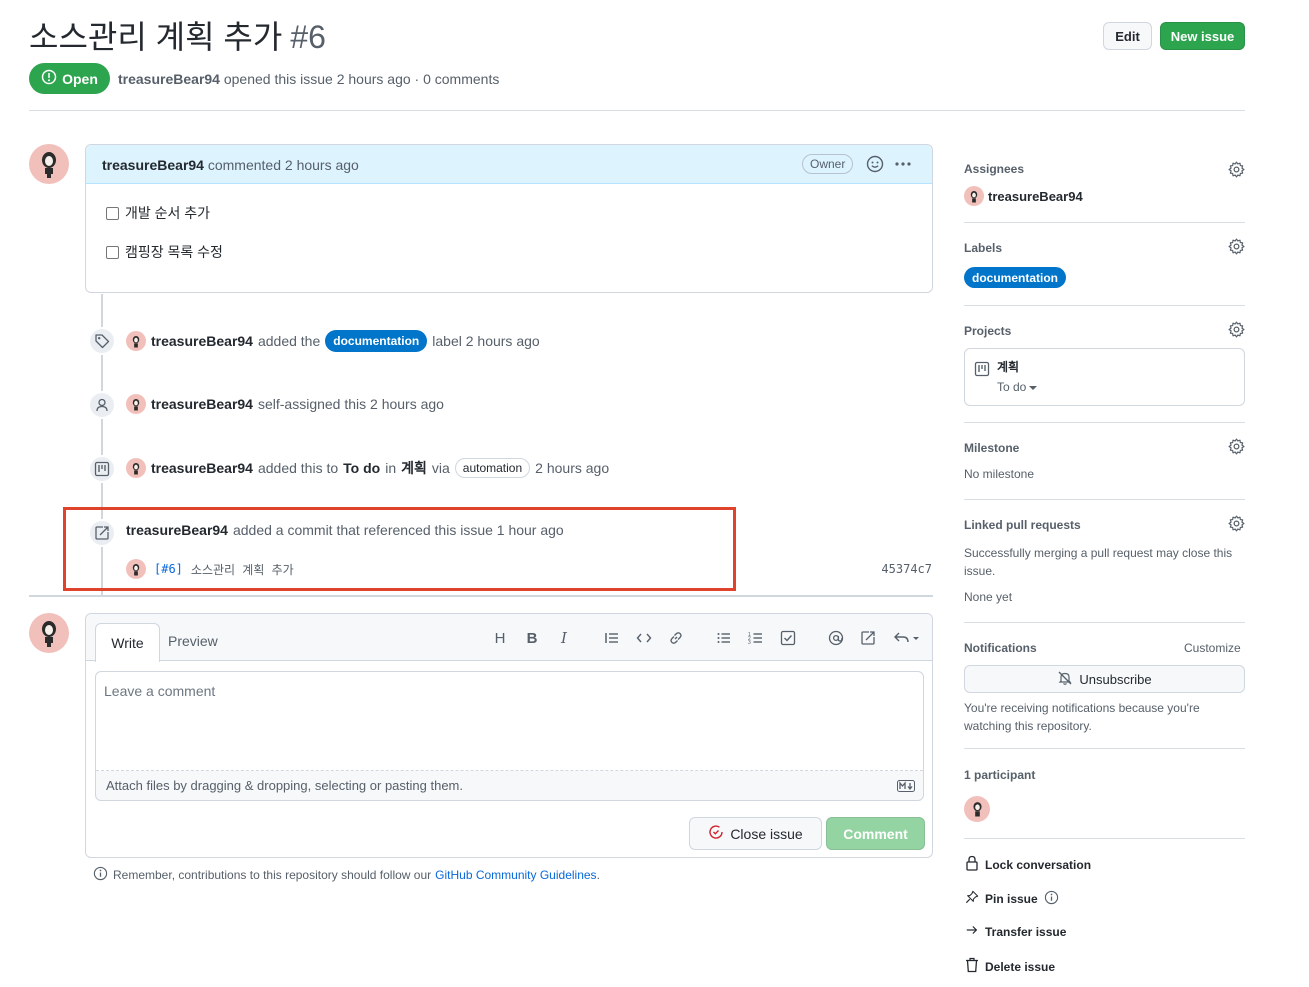 The width and height of the screenshot is (1309, 987). What do you see at coordinates (127, 642) in the screenshot?
I see `tab-write: Write` at bounding box center [127, 642].